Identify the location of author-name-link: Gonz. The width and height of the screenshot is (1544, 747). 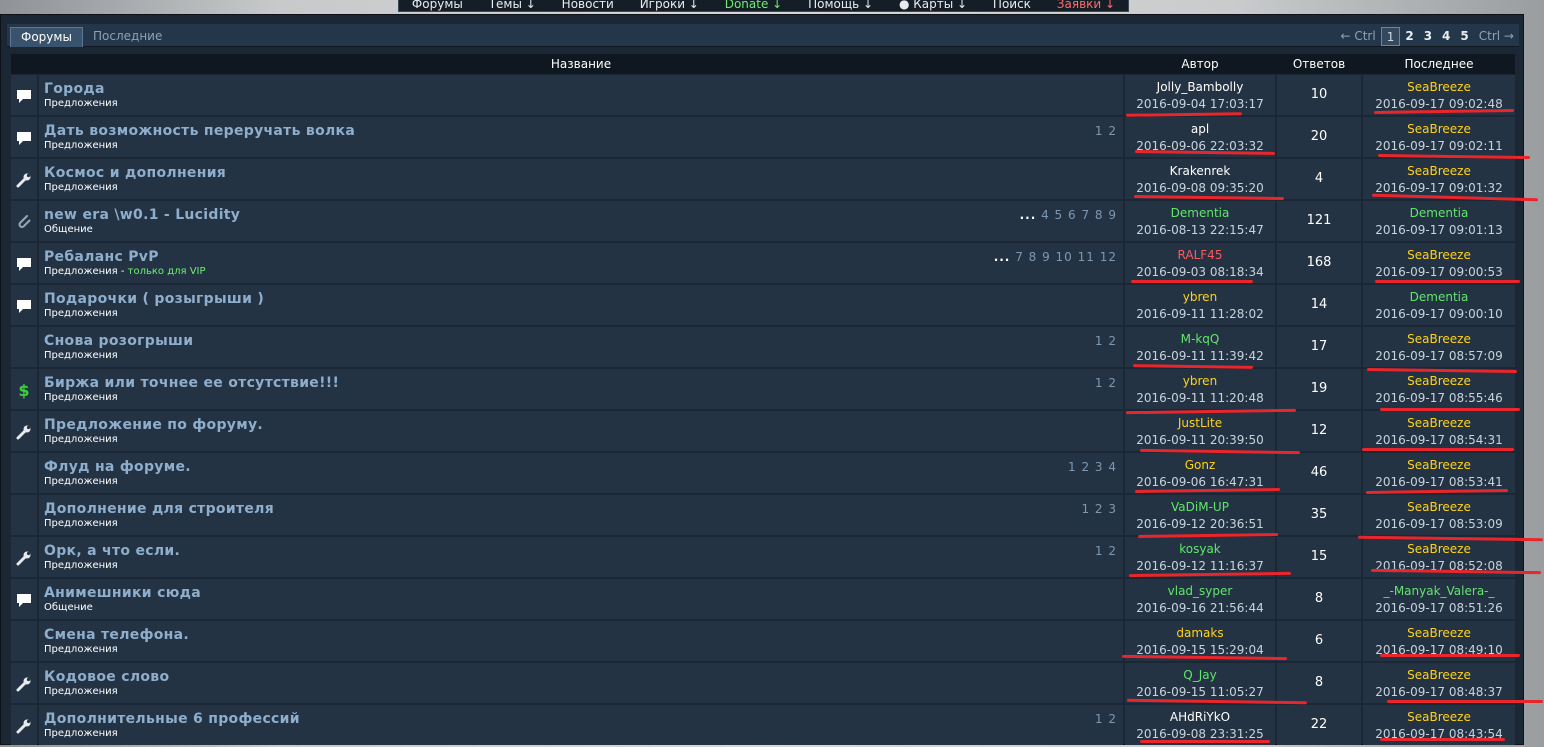
(1200, 465).